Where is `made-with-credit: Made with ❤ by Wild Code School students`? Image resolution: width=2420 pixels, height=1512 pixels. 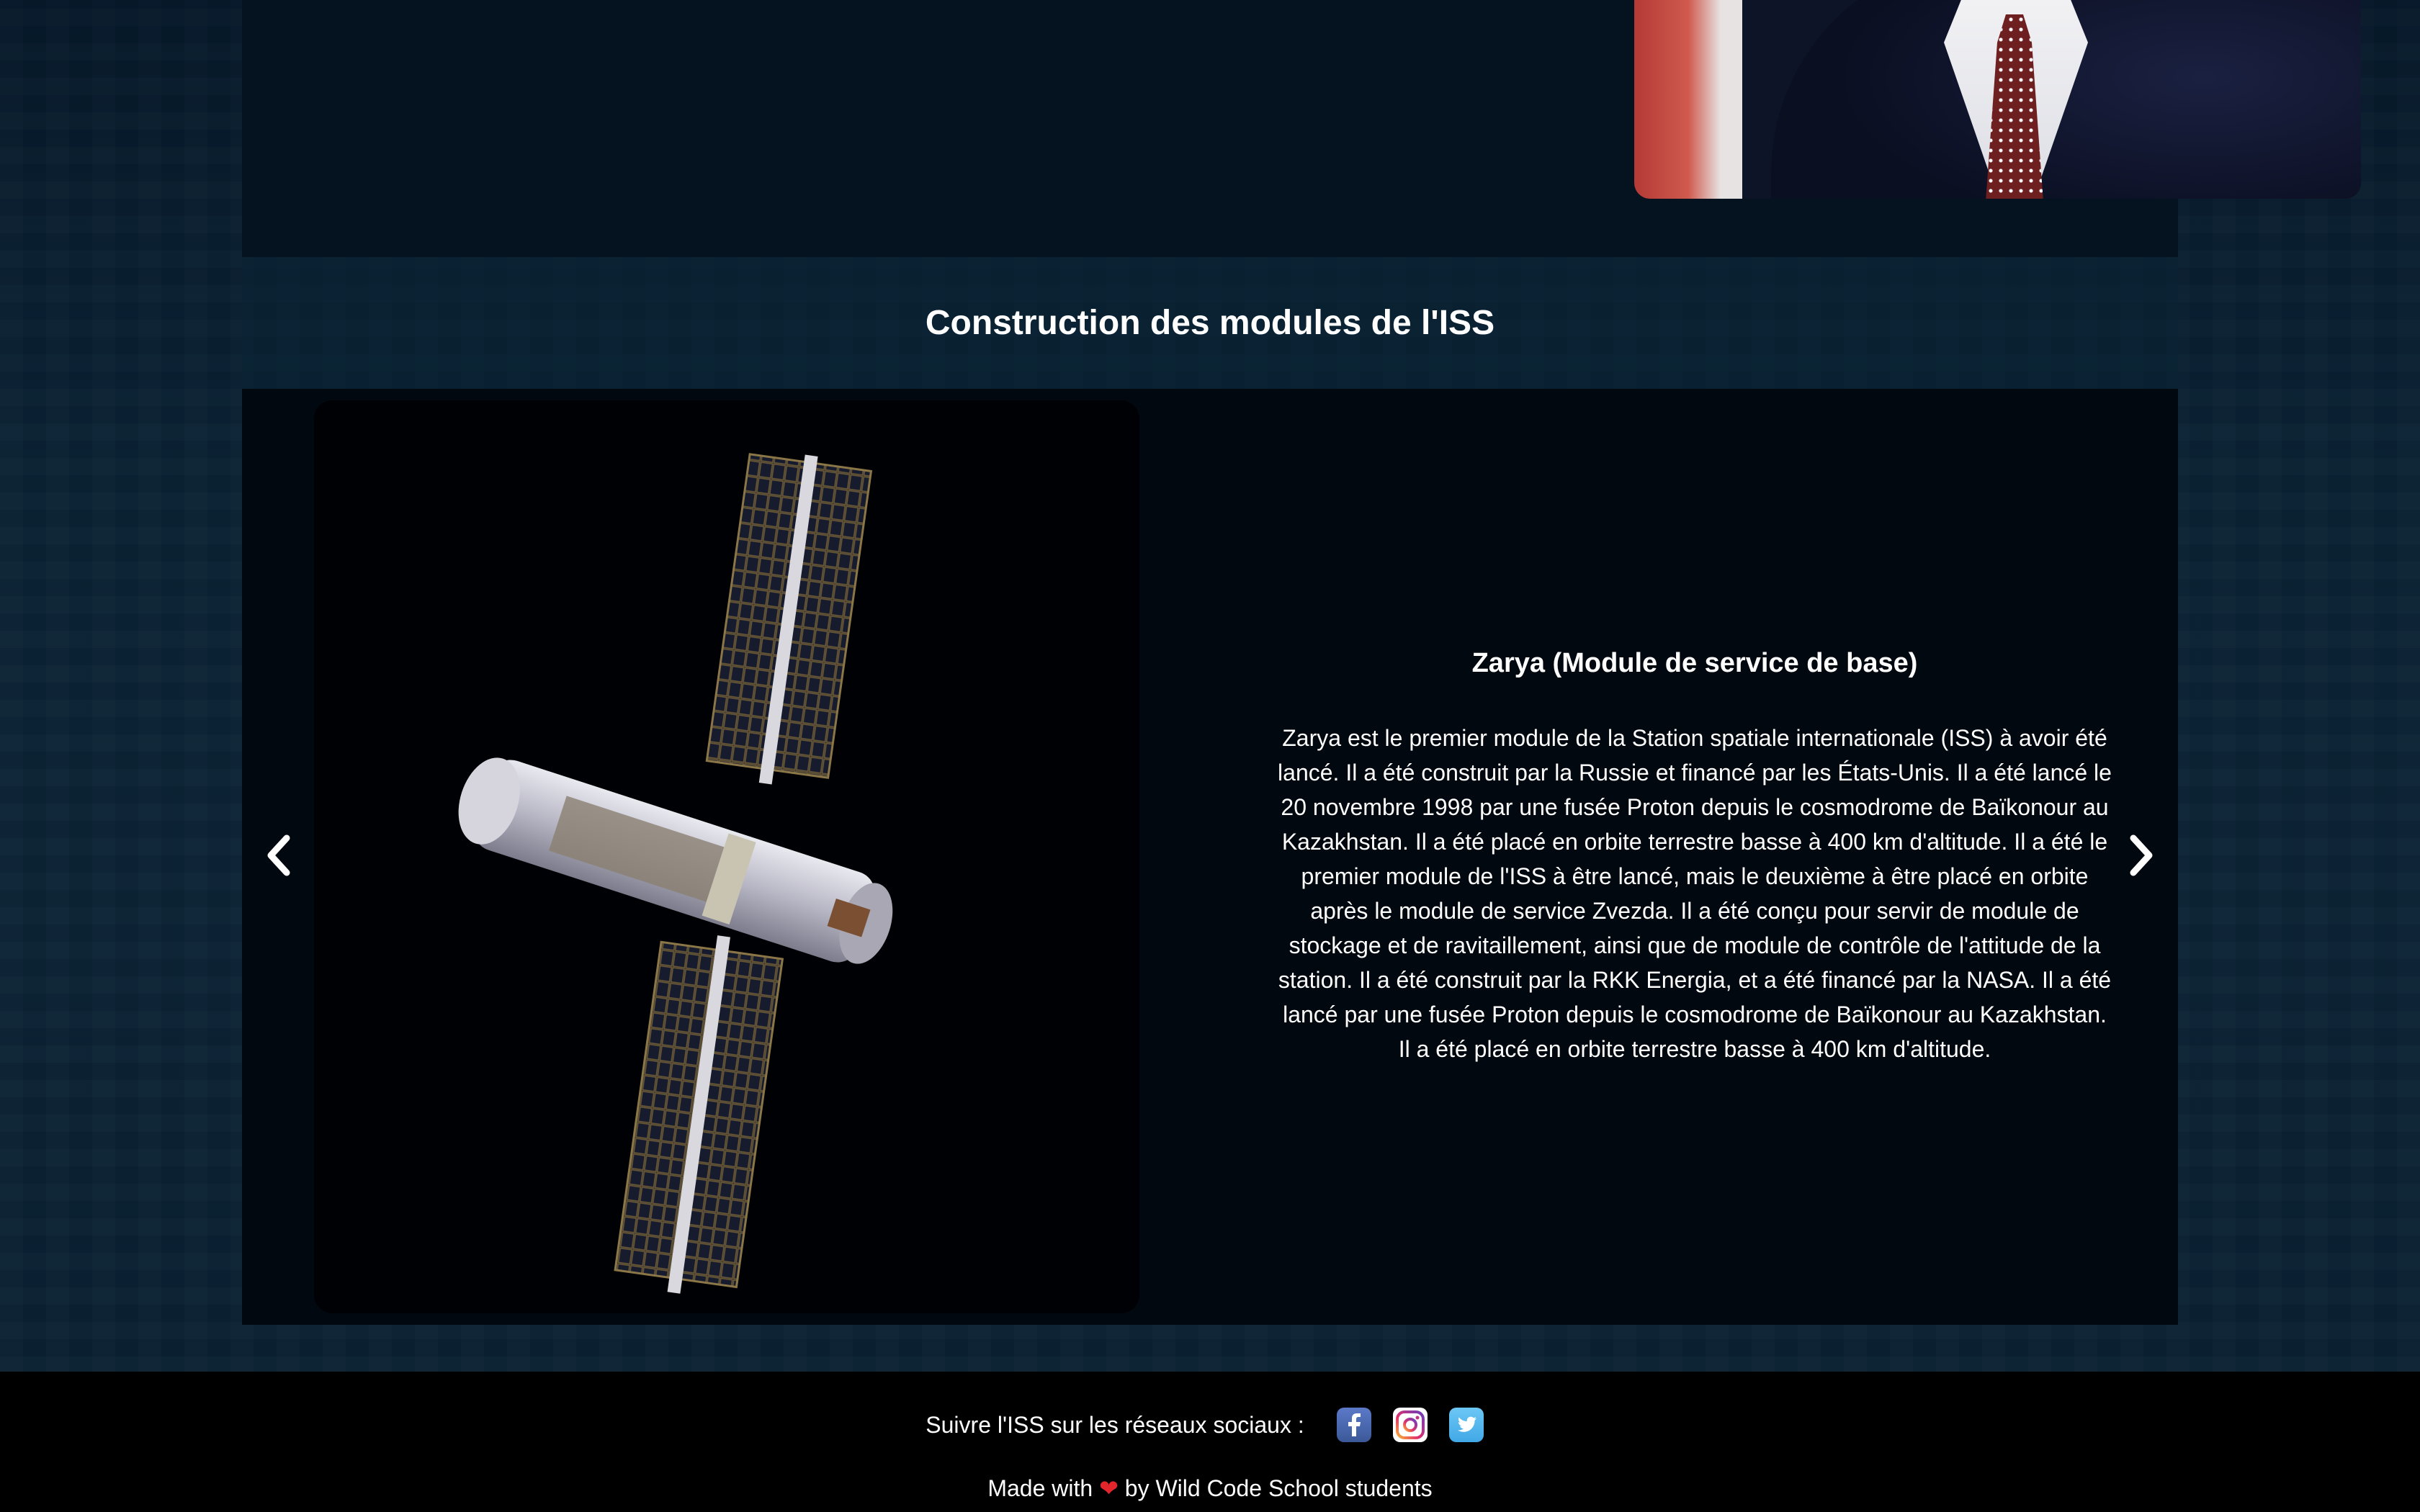
made-with-credit: Made with ❤ by Wild Code School students is located at coordinates (1210, 1488).